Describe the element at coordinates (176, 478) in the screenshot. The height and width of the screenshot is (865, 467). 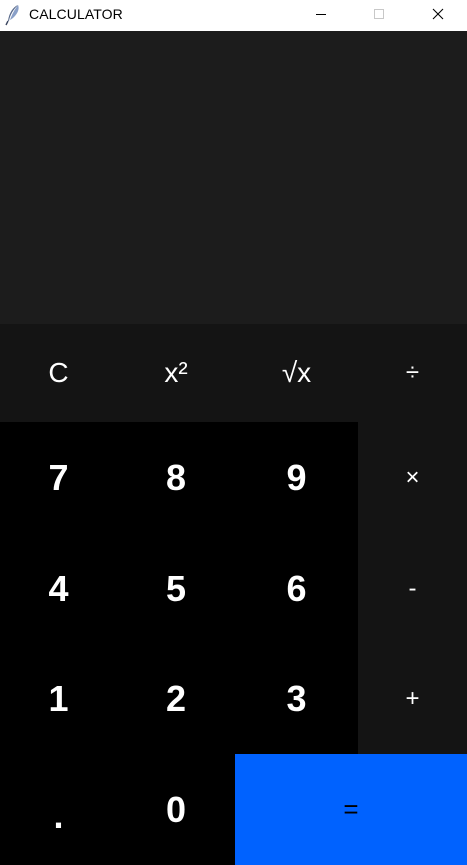
I see `digit-8-button: 8` at that location.